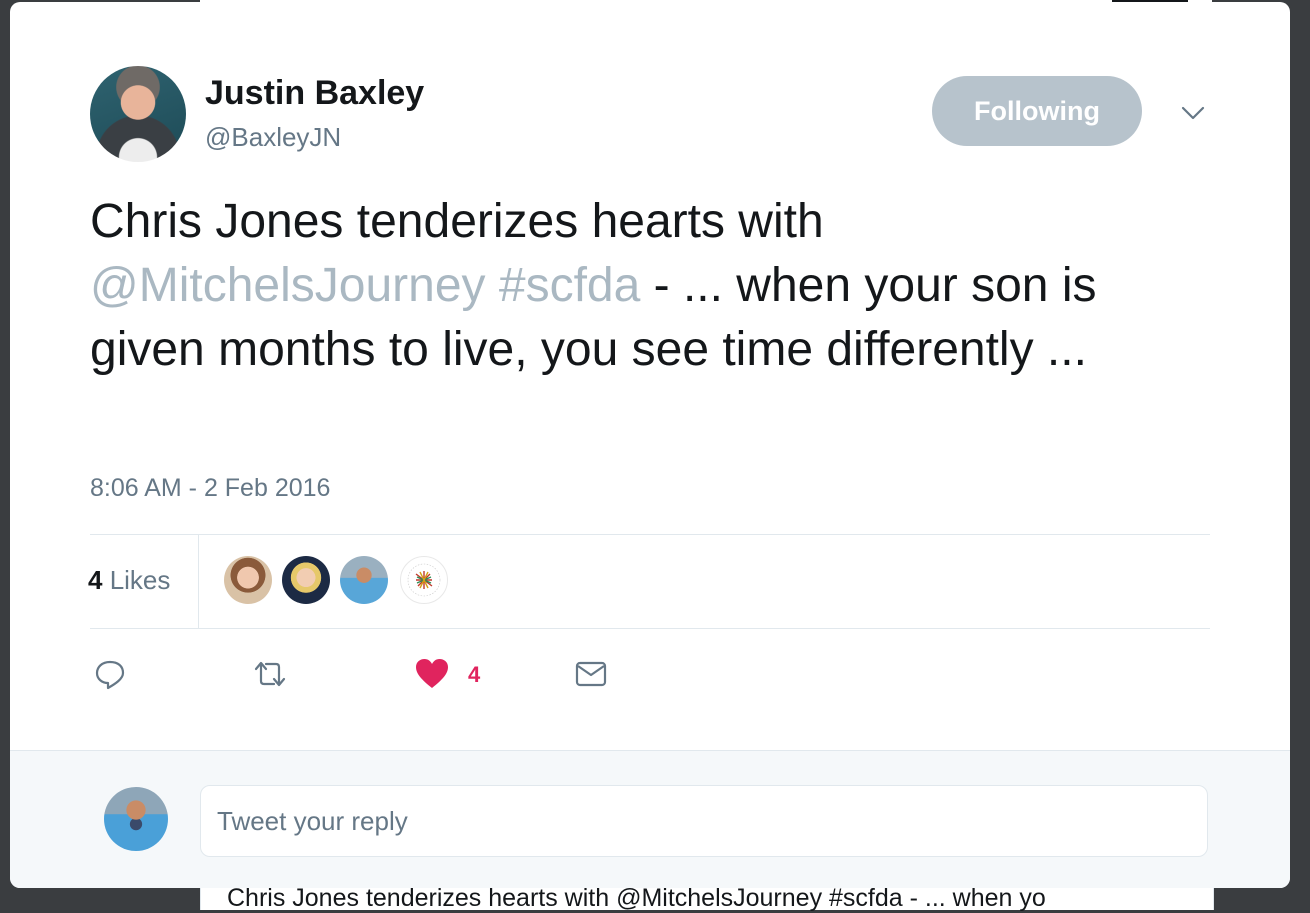  I want to click on current-user-avatar, so click(136, 819).